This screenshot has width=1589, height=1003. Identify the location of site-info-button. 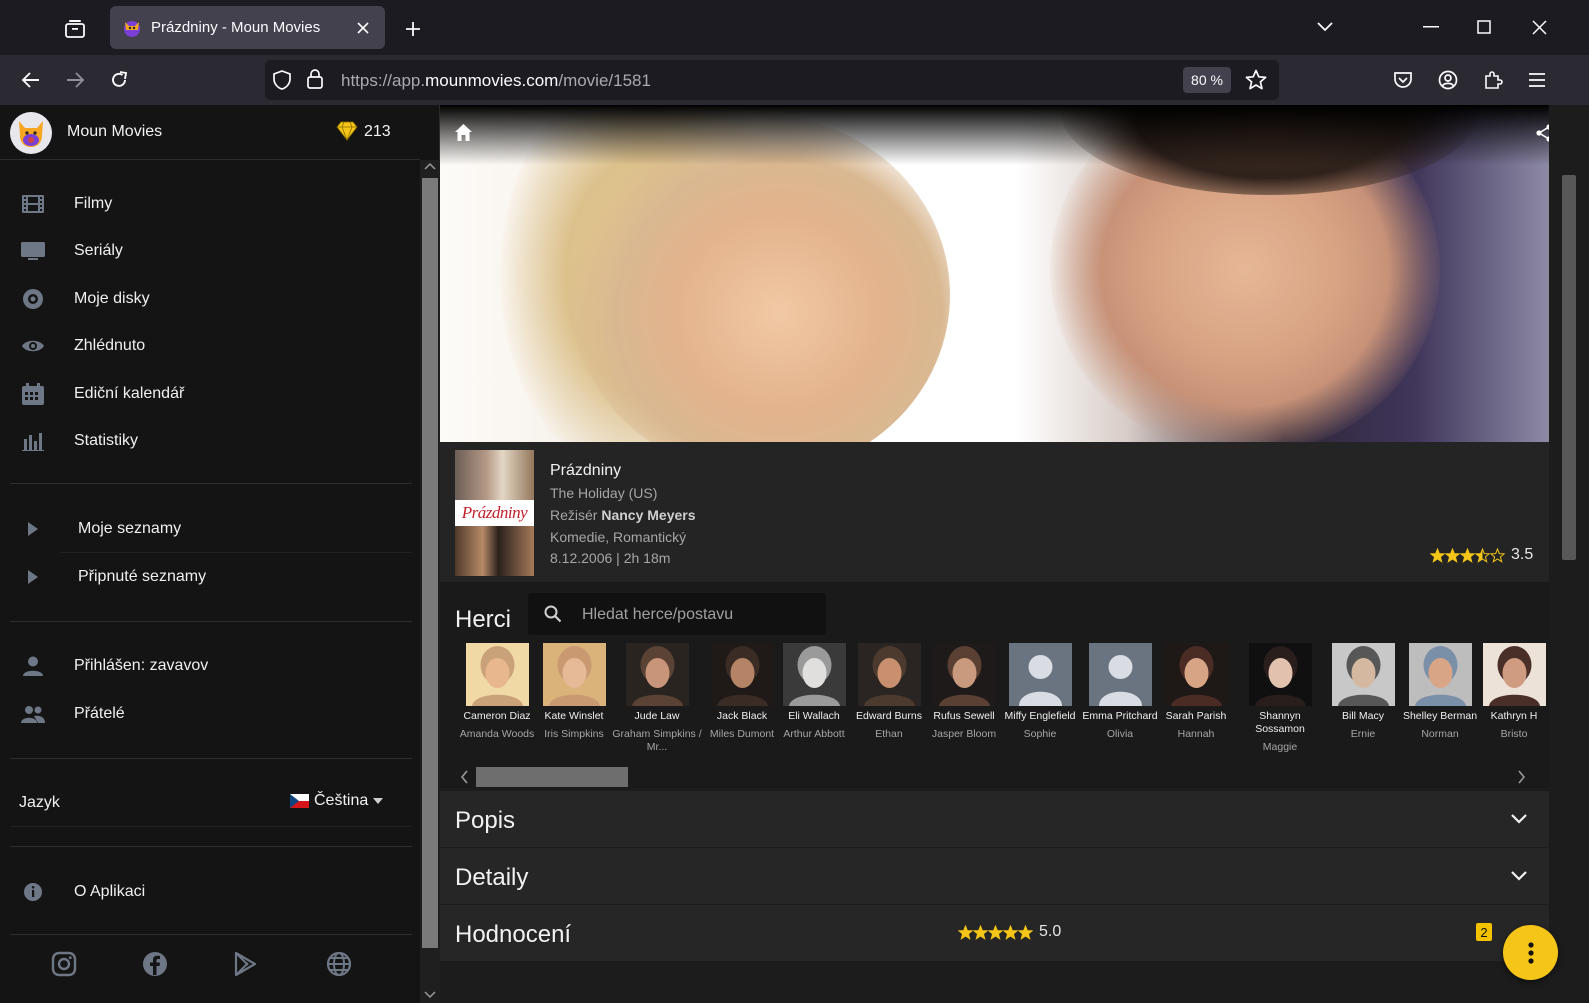
(315, 79).